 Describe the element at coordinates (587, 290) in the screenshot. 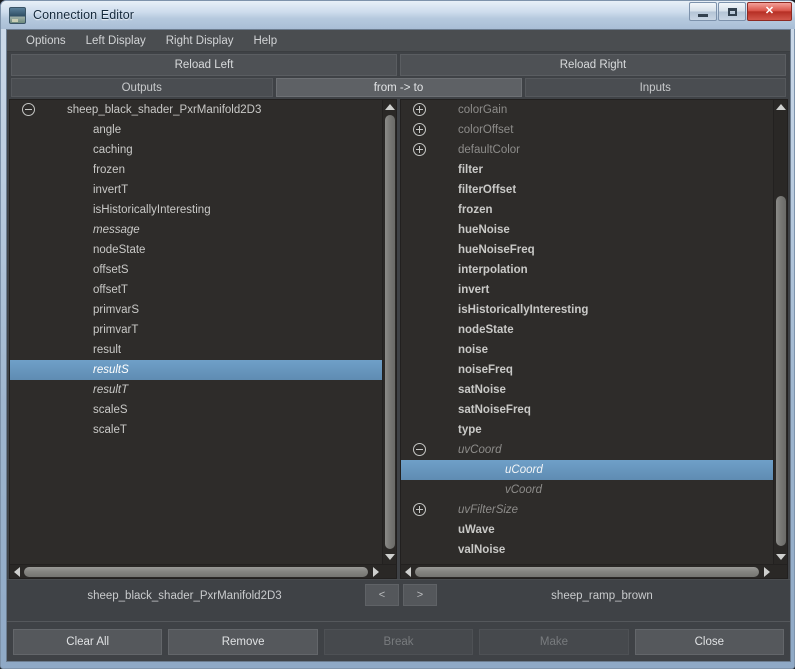

I see `list-item: invert` at that location.